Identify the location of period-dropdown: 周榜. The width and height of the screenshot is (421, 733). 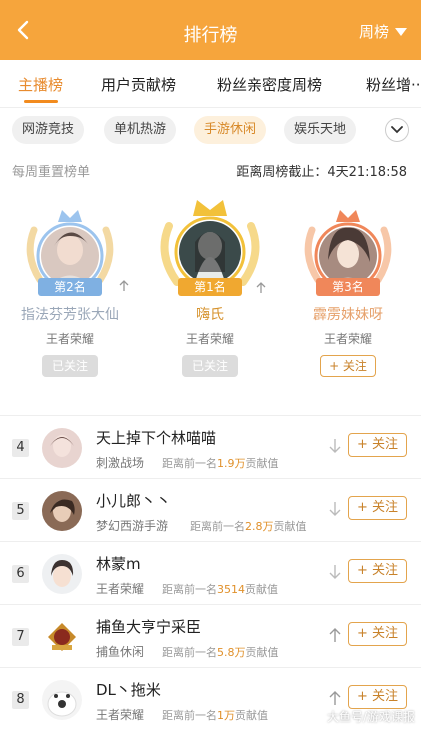
(383, 31).